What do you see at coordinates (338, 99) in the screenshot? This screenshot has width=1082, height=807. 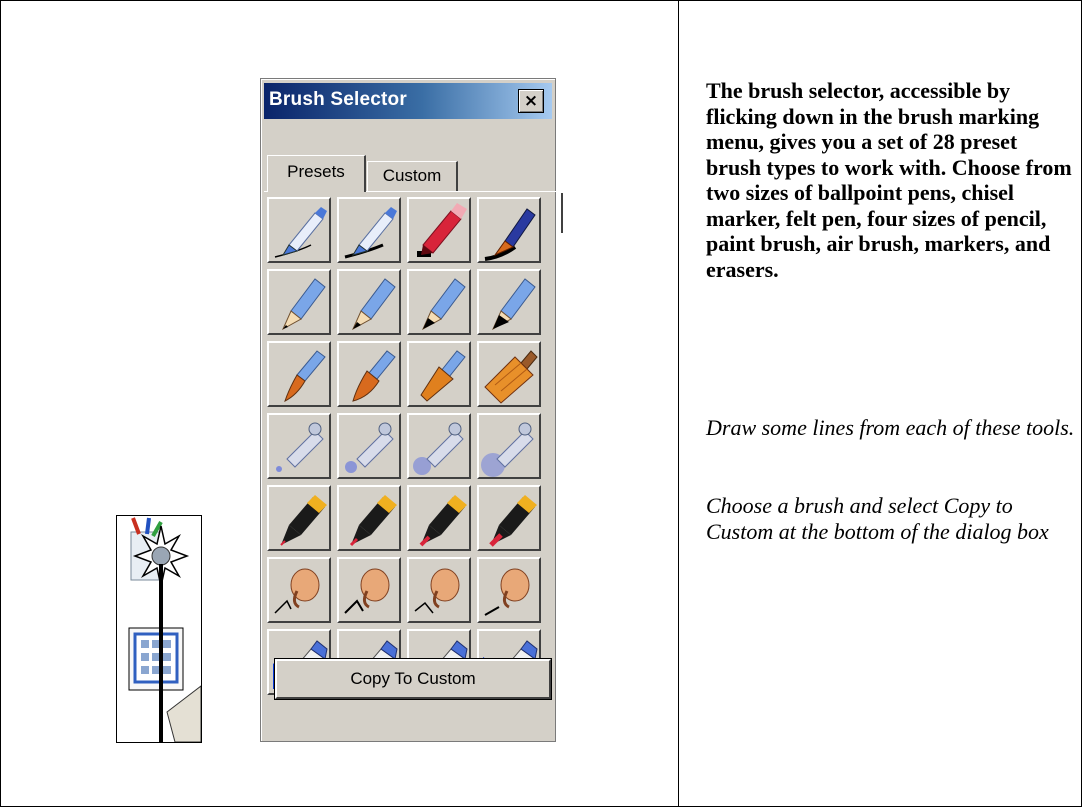 I see `dialog-title: Brush Selector` at bounding box center [338, 99].